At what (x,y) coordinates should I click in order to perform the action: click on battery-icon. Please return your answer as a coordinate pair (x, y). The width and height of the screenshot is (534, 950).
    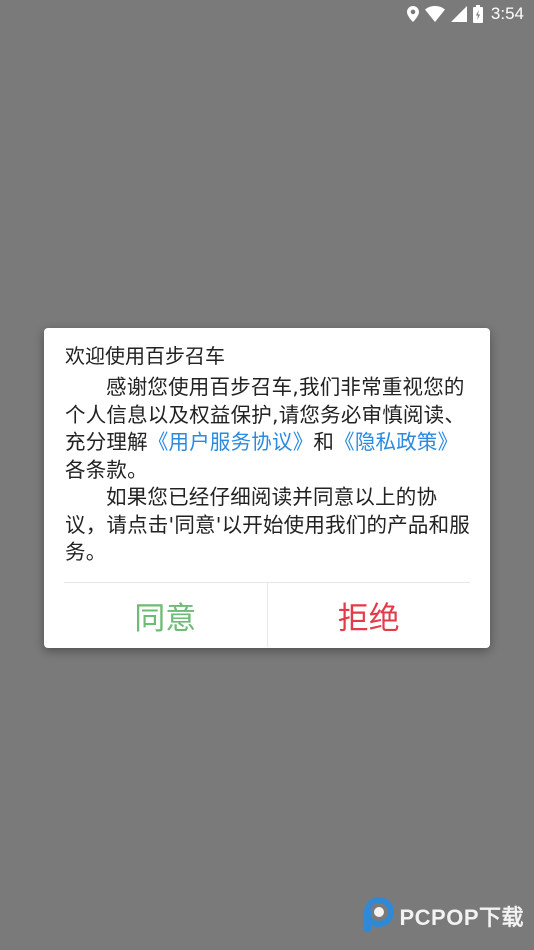
    Looking at the image, I should click on (477, 14).